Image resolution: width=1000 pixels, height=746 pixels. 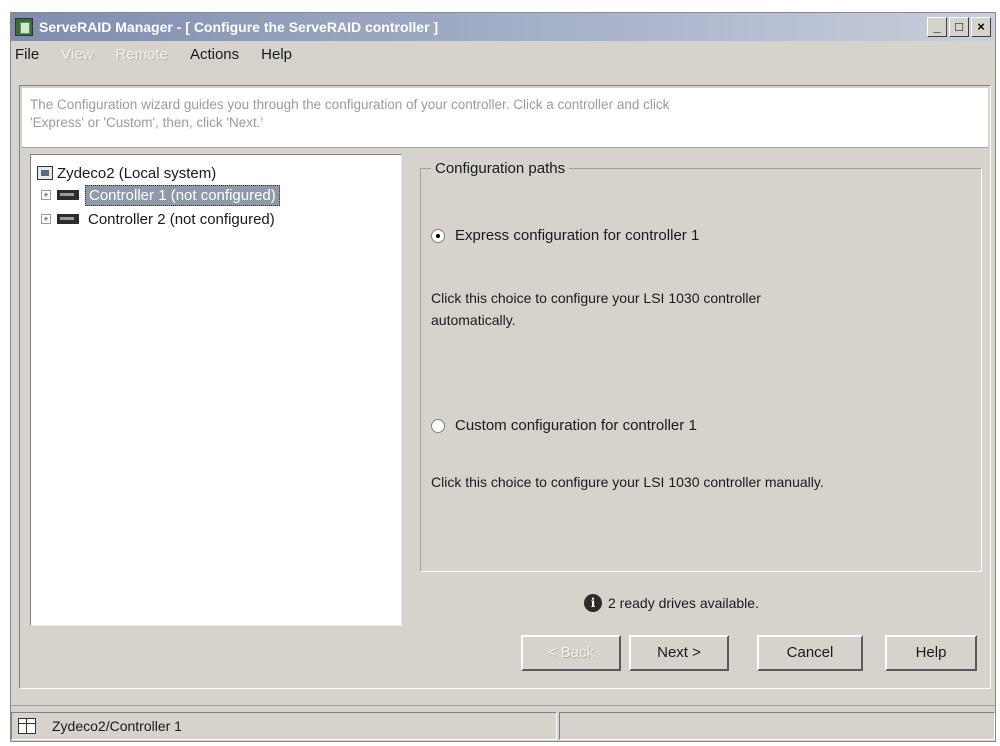 What do you see at coordinates (27, 726) in the screenshot?
I see `tree-view-icon` at bounding box center [27, 726].